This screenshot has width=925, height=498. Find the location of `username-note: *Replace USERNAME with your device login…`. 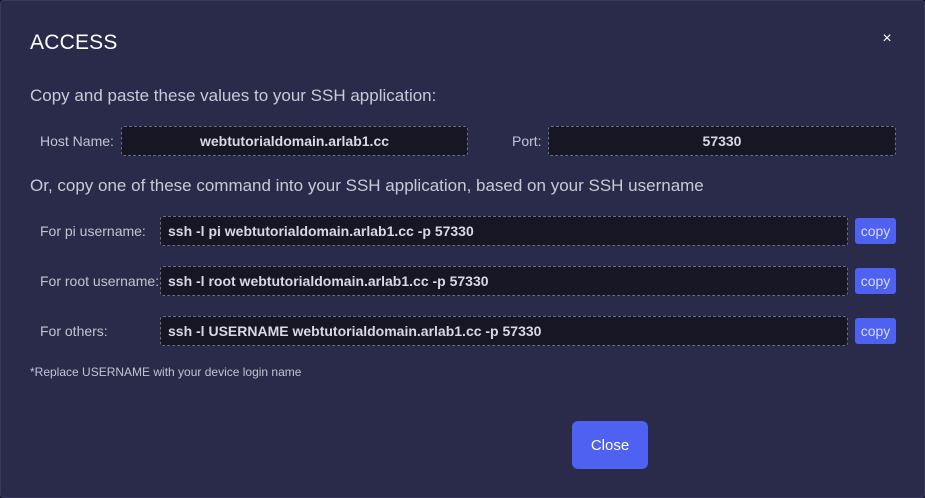

username-note: *Replace USERNAME with your device login… is located at coordinates (166, 372).